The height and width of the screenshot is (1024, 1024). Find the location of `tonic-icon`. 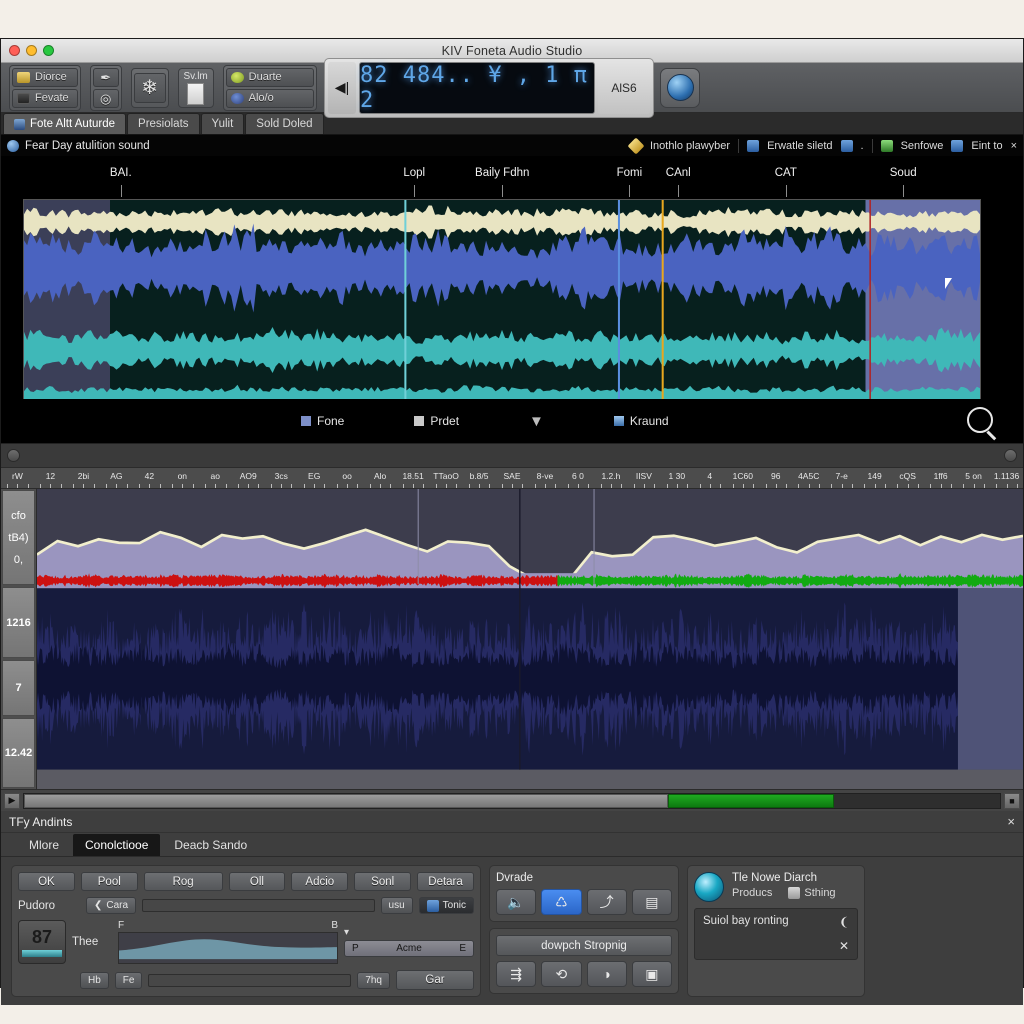

tonic-icon is located at coordinates (432, 905).